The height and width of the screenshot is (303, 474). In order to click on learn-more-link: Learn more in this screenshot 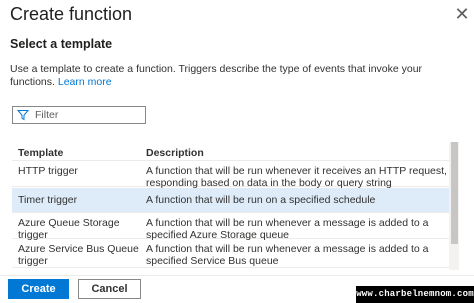, I will do `click(85, 82)`.